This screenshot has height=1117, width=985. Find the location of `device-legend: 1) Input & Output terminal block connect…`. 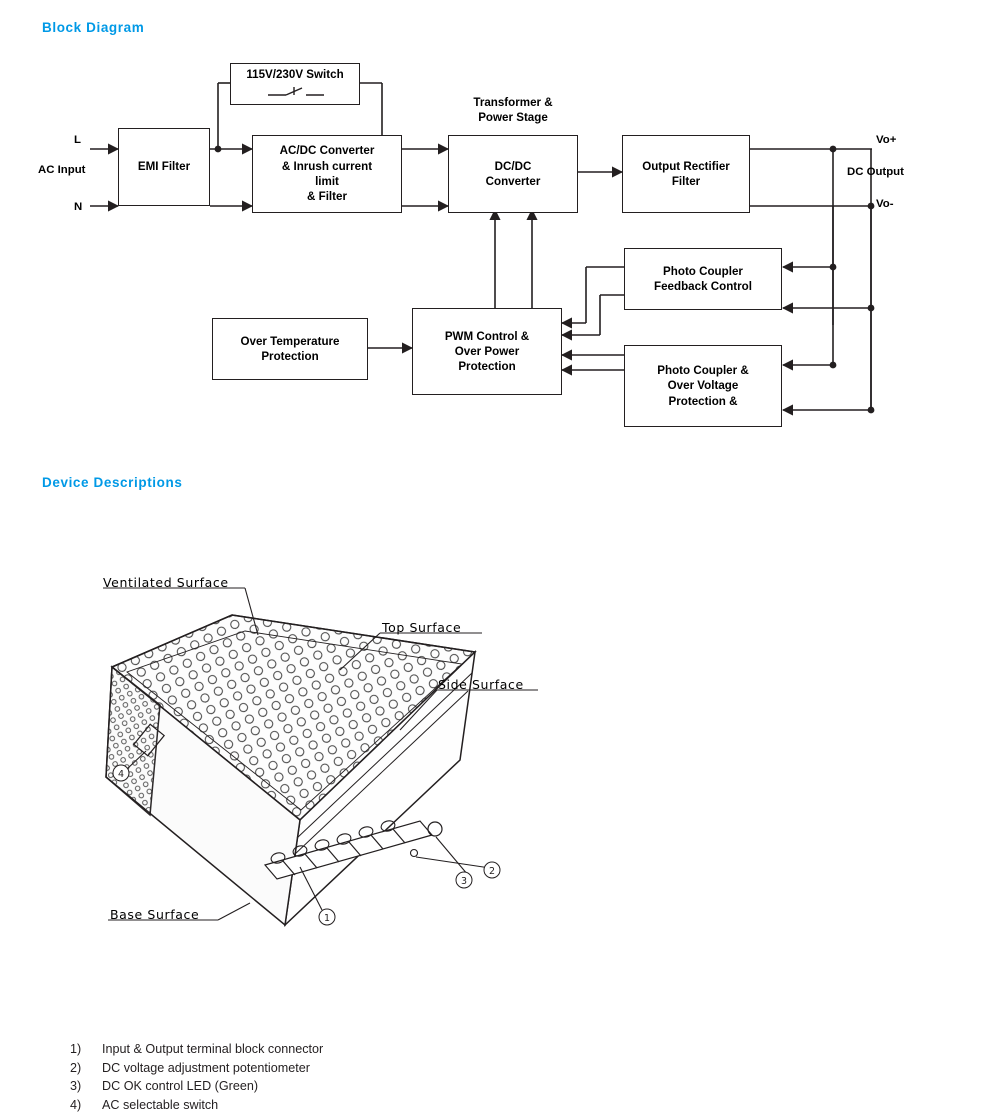

device-legend: 1) Input & Output terminal block connect… is located at coordinates (320, 1077).